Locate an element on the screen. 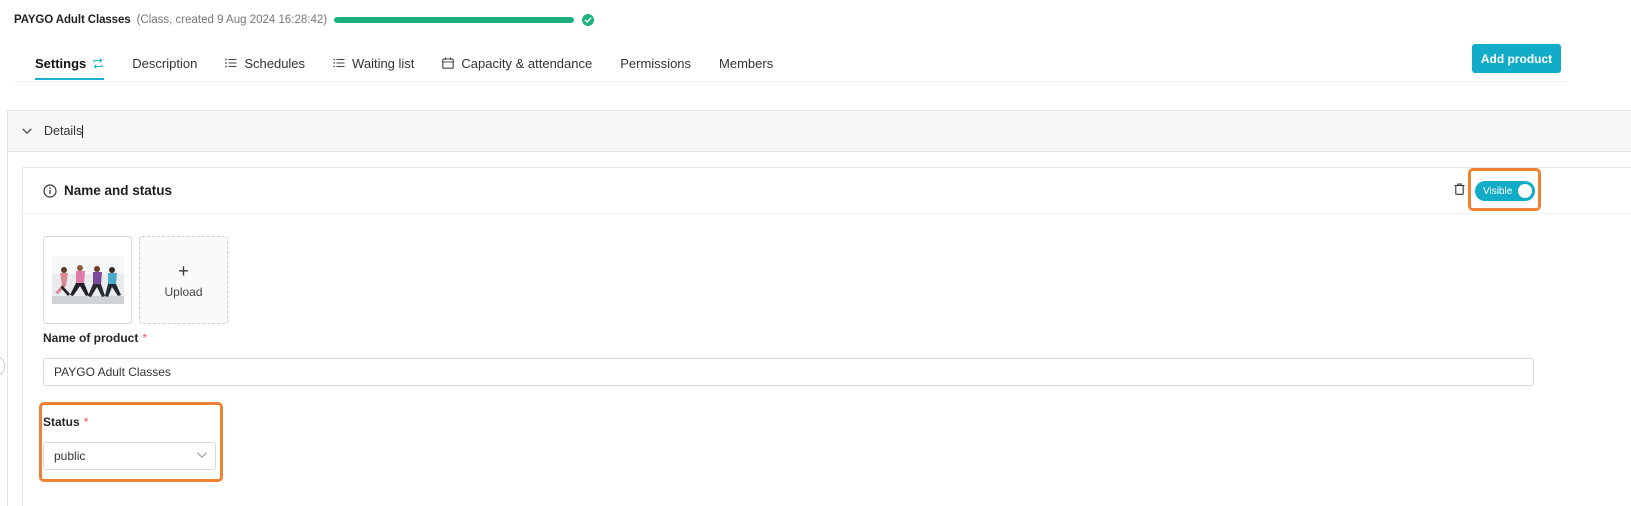 Image resolution: width=1631 pixels, height=506 pixels. name-field-label-text: Name of product is located at coordinates (91, 338).